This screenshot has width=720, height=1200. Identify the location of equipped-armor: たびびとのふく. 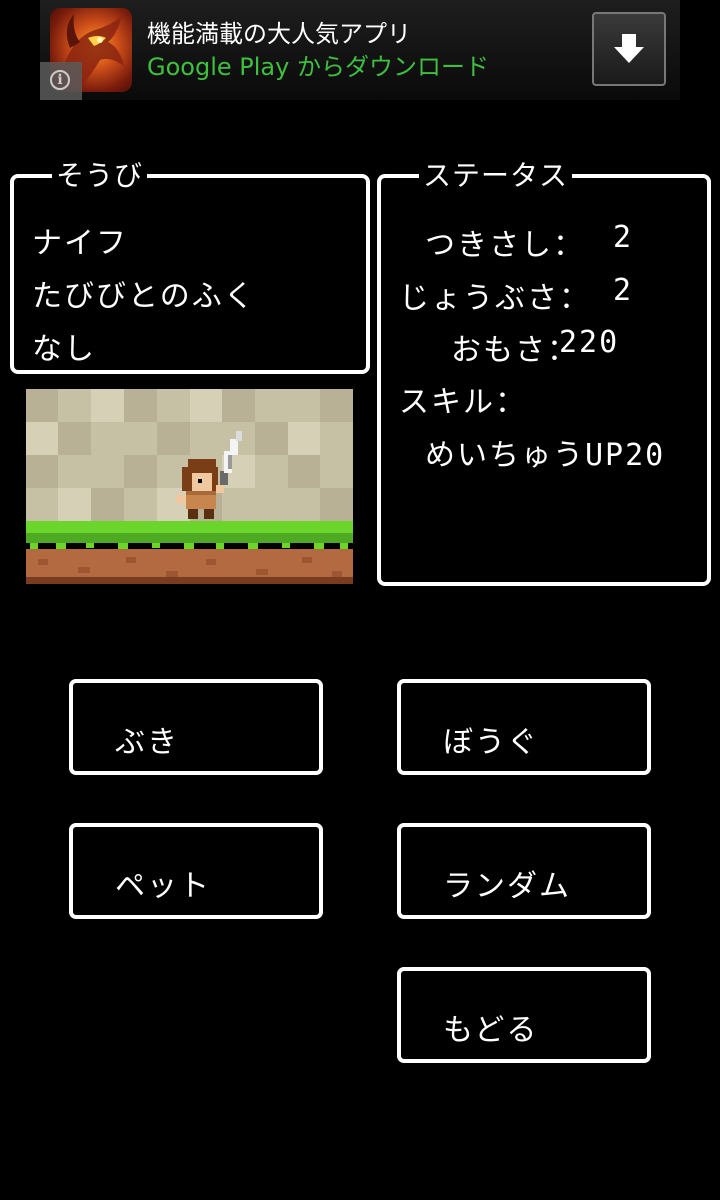
(144, 296).